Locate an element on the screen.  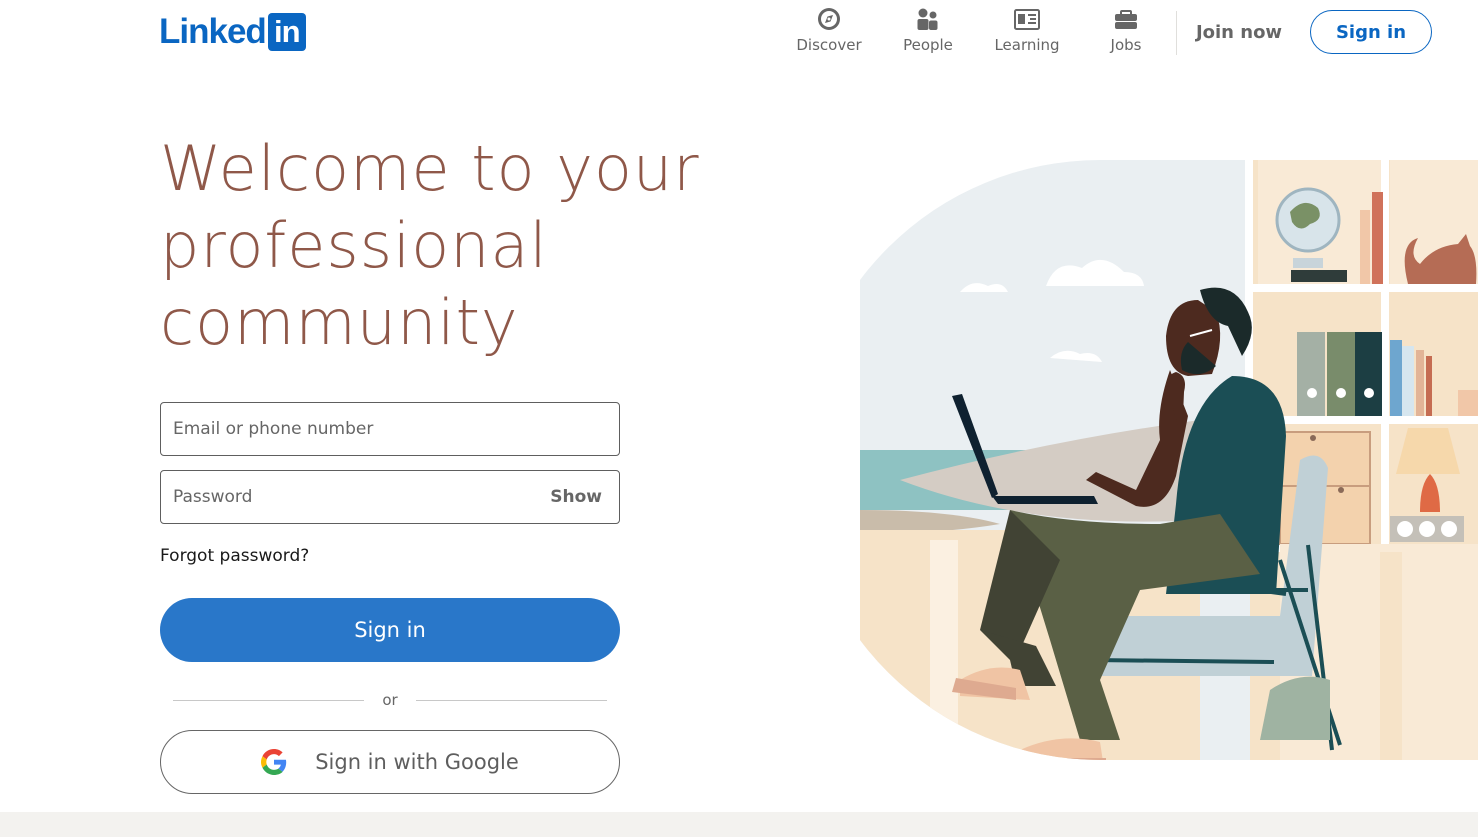
join-now-link: Join now is located at coordinates (1239, 32).